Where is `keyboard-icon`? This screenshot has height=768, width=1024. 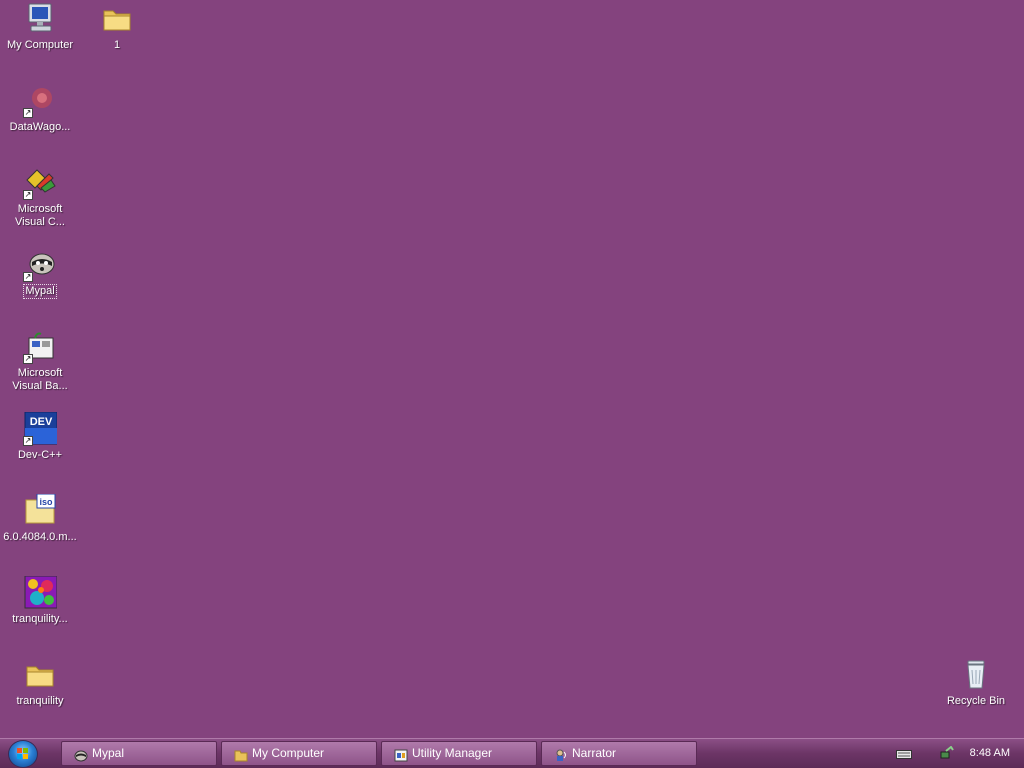
keyboard-icon is located at coordinates (904, 756).